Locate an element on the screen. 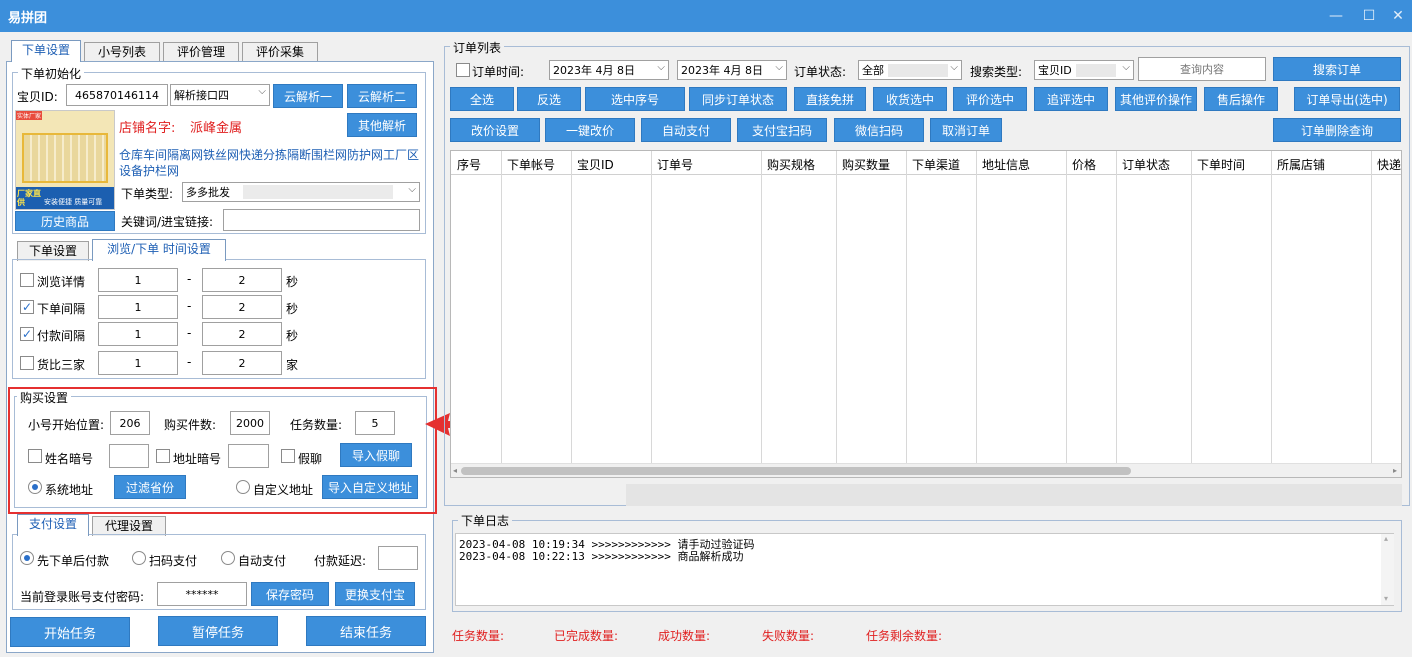 The height and width of the screenshot is (657, 1412). product-thumbnail: 实体厂家 厂家直供 安装便捷 质量可靠 is located at coordinates (65, 160).